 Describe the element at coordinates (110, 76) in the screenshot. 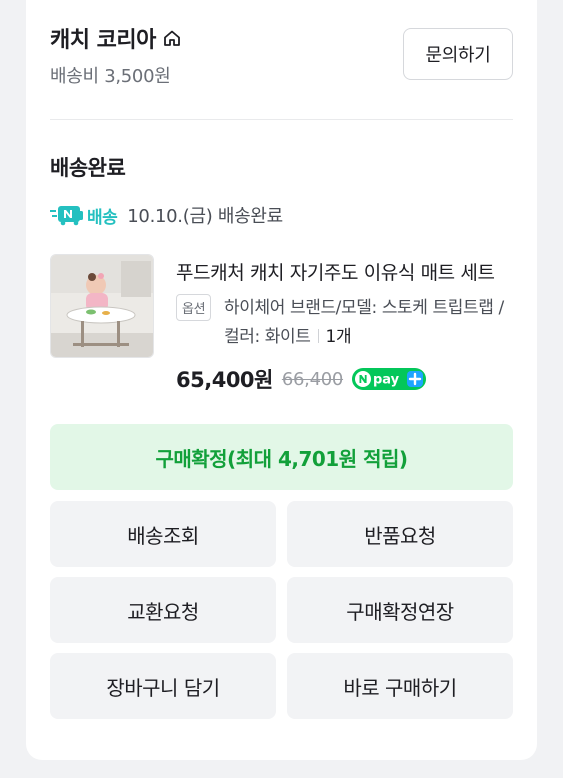

I see `shipping-fee: 배송비 3,500원` at that location.